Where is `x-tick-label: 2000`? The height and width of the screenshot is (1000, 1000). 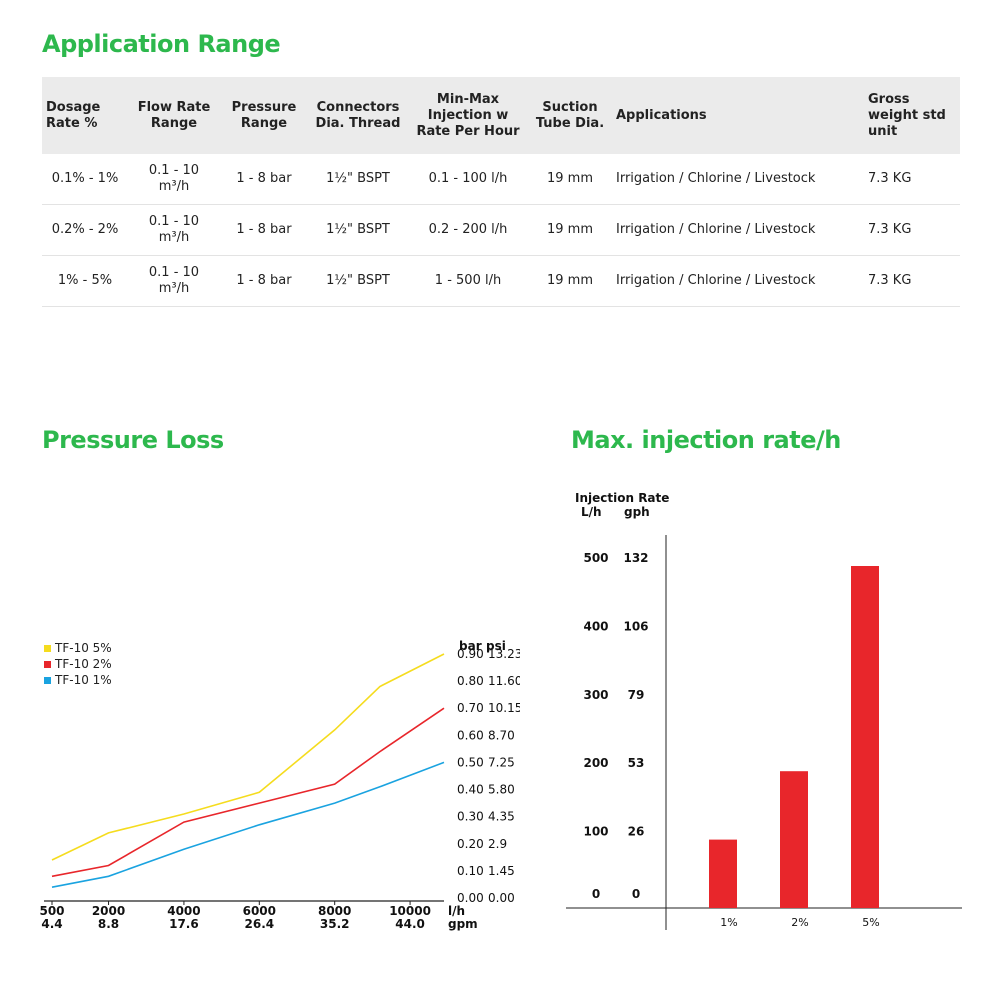
x-tick-label: 2000 is located at coordinates (108, 911).